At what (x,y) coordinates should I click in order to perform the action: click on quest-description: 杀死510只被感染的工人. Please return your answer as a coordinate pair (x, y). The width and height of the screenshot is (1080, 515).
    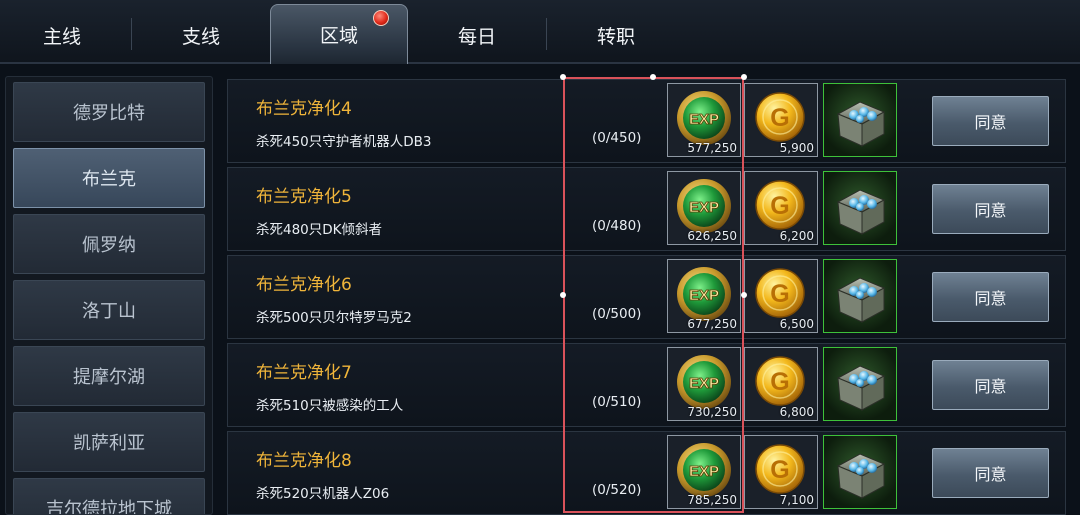
    Looking at the image, I should click on (330, 406).